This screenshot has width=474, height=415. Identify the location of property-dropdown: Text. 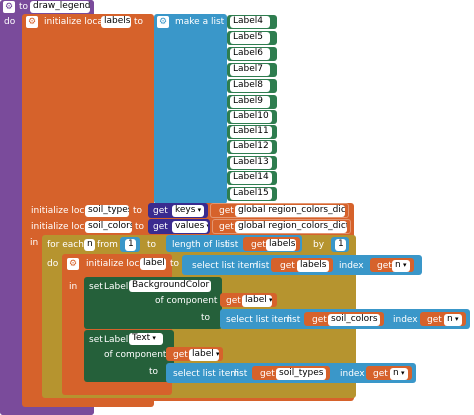
(146, 339).